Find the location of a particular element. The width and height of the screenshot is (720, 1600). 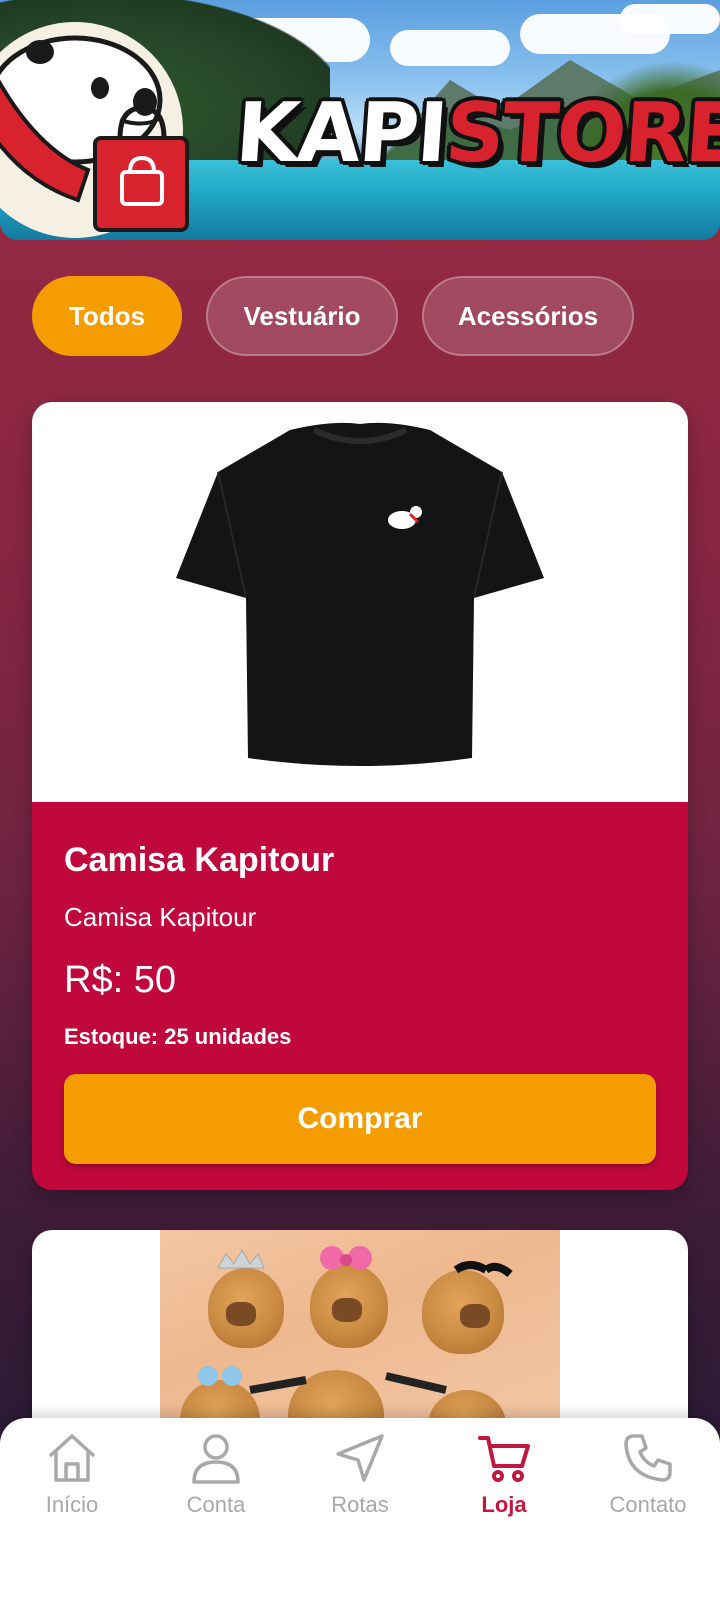

nav-item-inicio: Início is located at coordinates (72, 1515).